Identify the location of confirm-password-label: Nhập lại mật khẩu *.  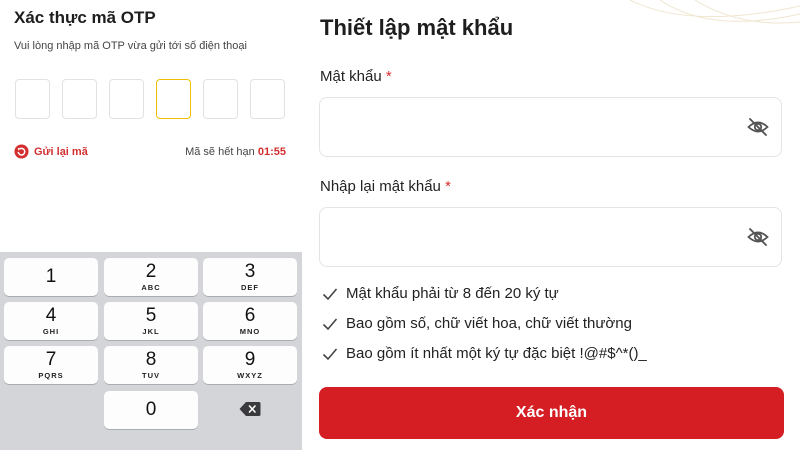
(385, 186).